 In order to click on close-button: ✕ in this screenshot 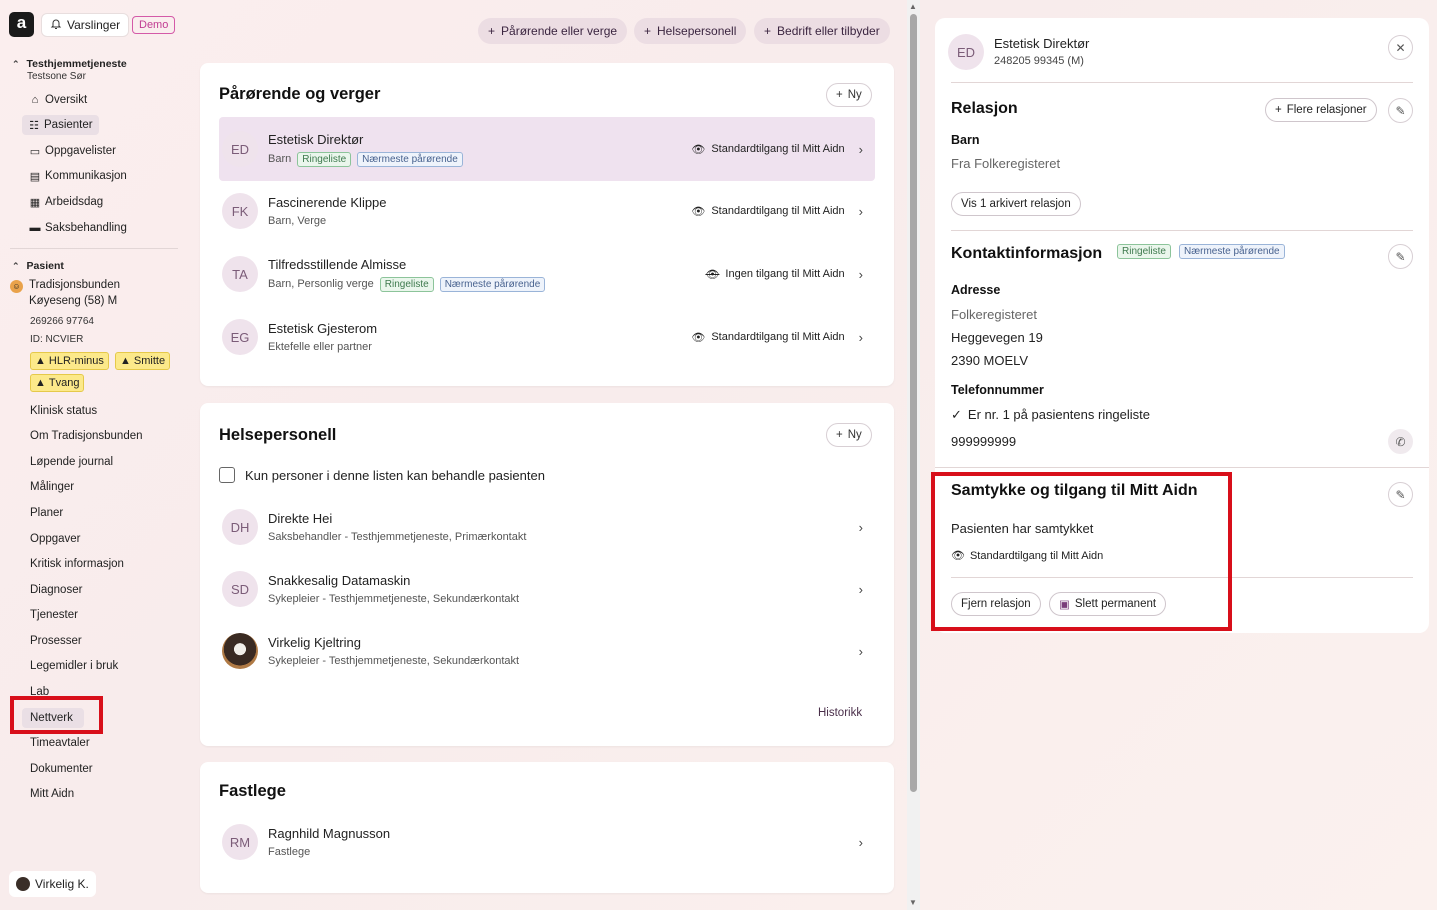, I will do `click(1400, 47)`.